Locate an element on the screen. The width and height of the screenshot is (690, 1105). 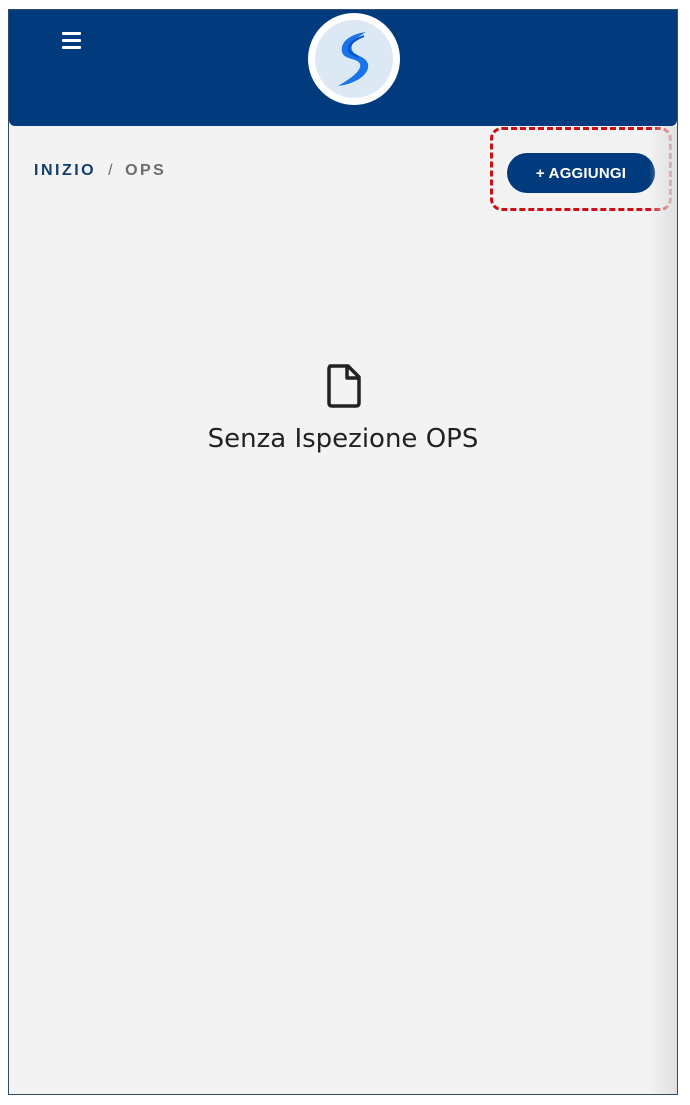
breadcrumb-current: OPS is located at coordinates (146, 170).